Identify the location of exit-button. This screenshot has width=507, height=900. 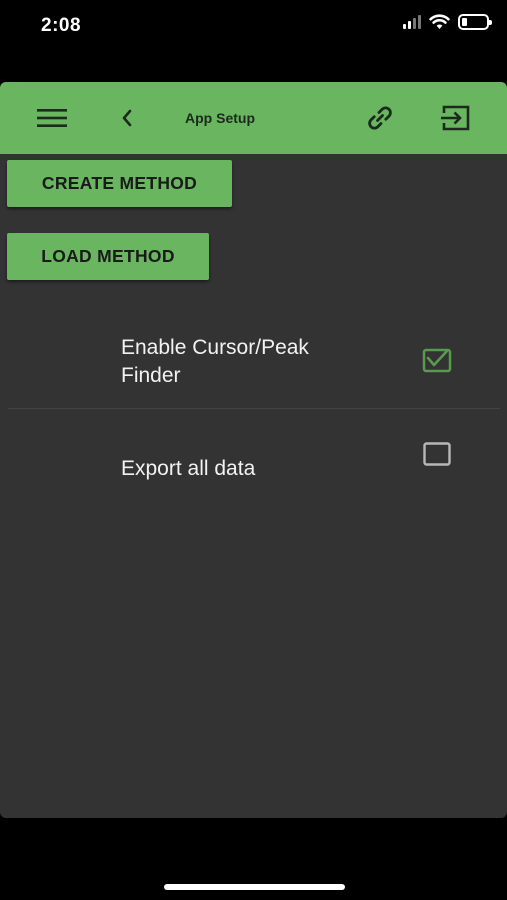
(456, 118).